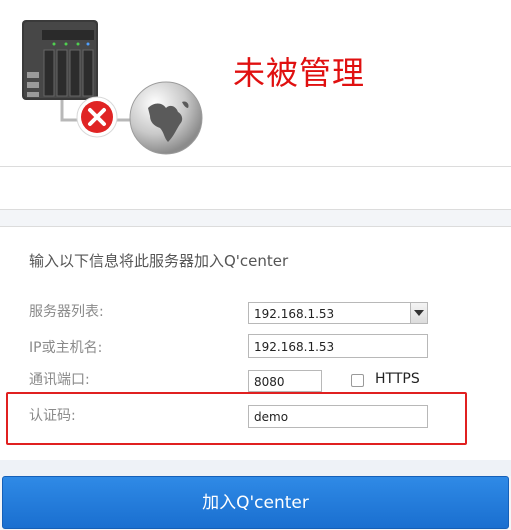 This screenshot has width=511, height=530. Describe the element at coordinates (271, 417) in the screenshot. I see `auth-code-value: demo` at that location.